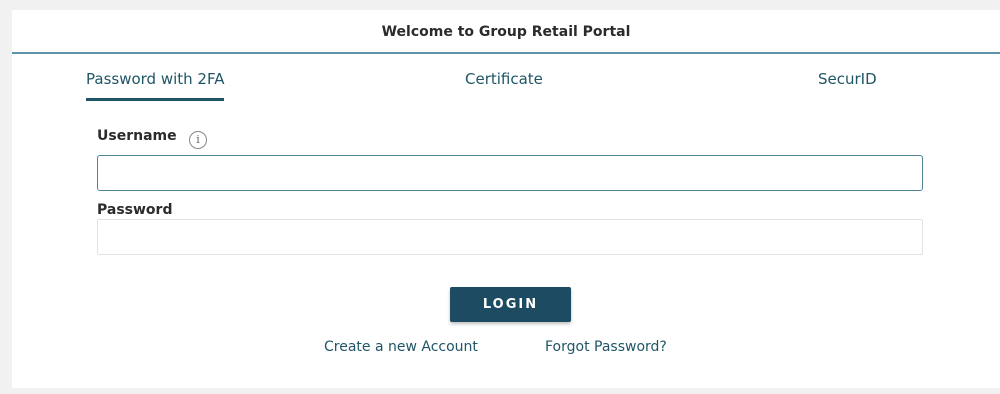  Describe the element at coordinates (401, 347) in the screenshot. I see `create-account-link: Create a new Account` at that location.